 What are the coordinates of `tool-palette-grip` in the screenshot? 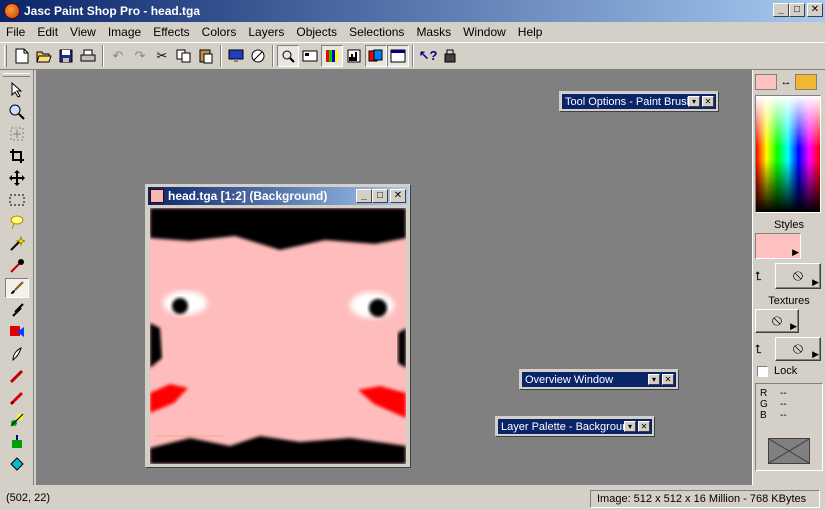 It's located at (16, 75).